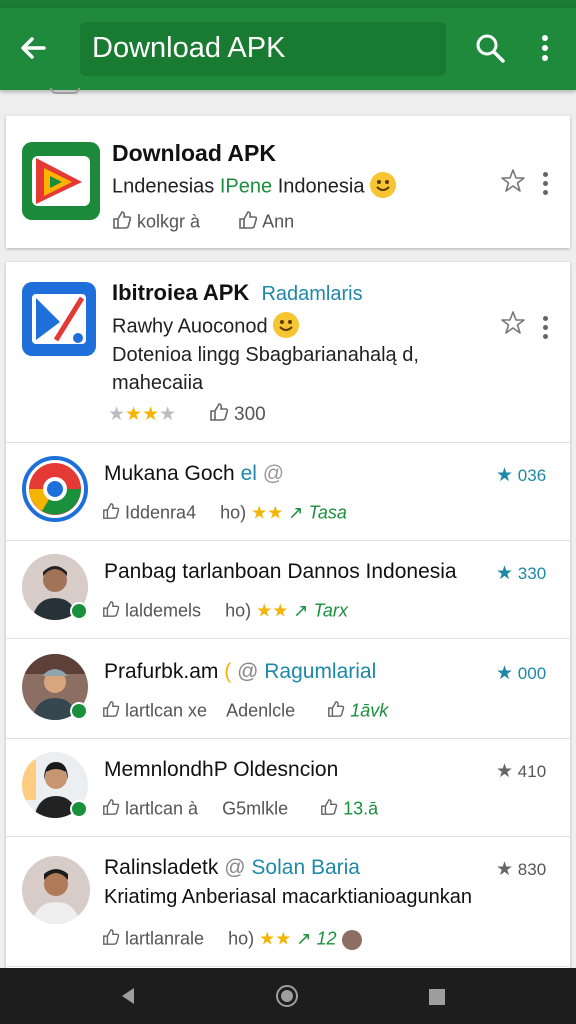  Describe the element at coordinates (61, 181) in the screenshot. I see `app-logo-icon` at that location.